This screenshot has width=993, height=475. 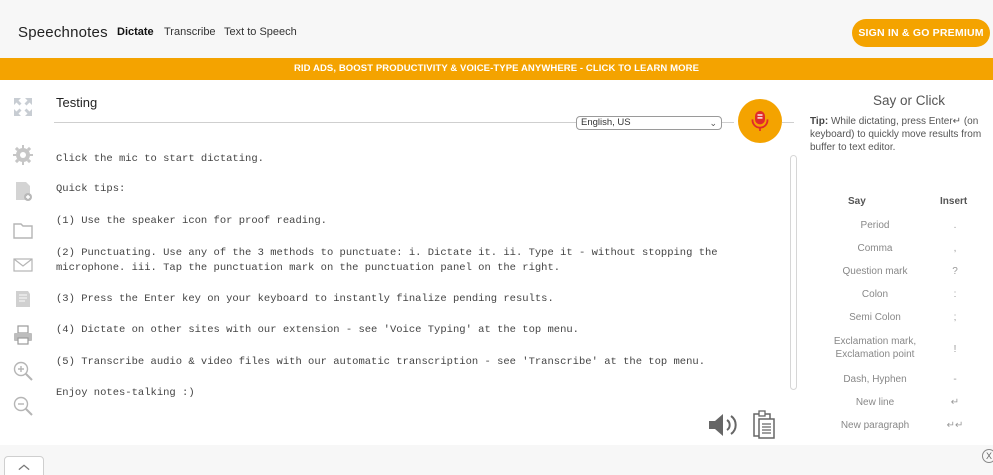 What do you see at coordinates (23, 230) in the screenshot?
I see `open-folder-icon` at bounding box center [23, 230].